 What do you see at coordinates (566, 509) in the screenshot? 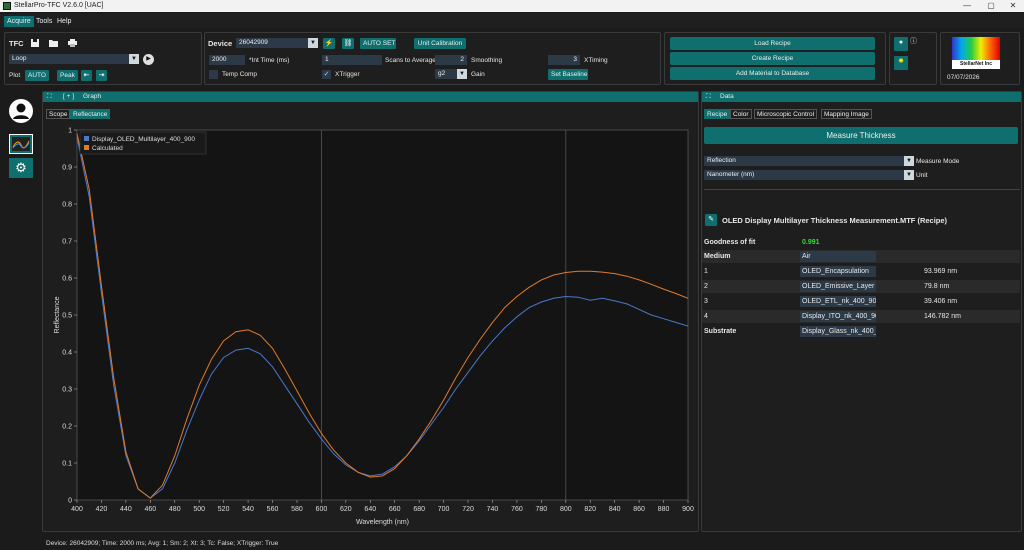
I see `x-tick-label: 800` at bounding box center [566, 509].